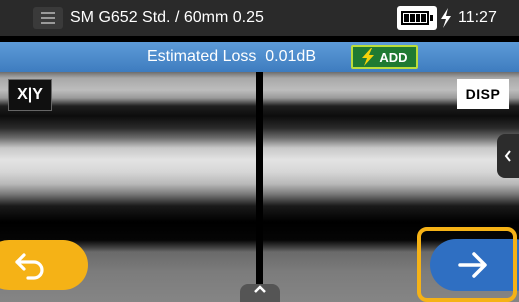 Image resolution: width=519 pixels, height=302 pixels. I want to click on chevron-left-icon, so click(507, 156).